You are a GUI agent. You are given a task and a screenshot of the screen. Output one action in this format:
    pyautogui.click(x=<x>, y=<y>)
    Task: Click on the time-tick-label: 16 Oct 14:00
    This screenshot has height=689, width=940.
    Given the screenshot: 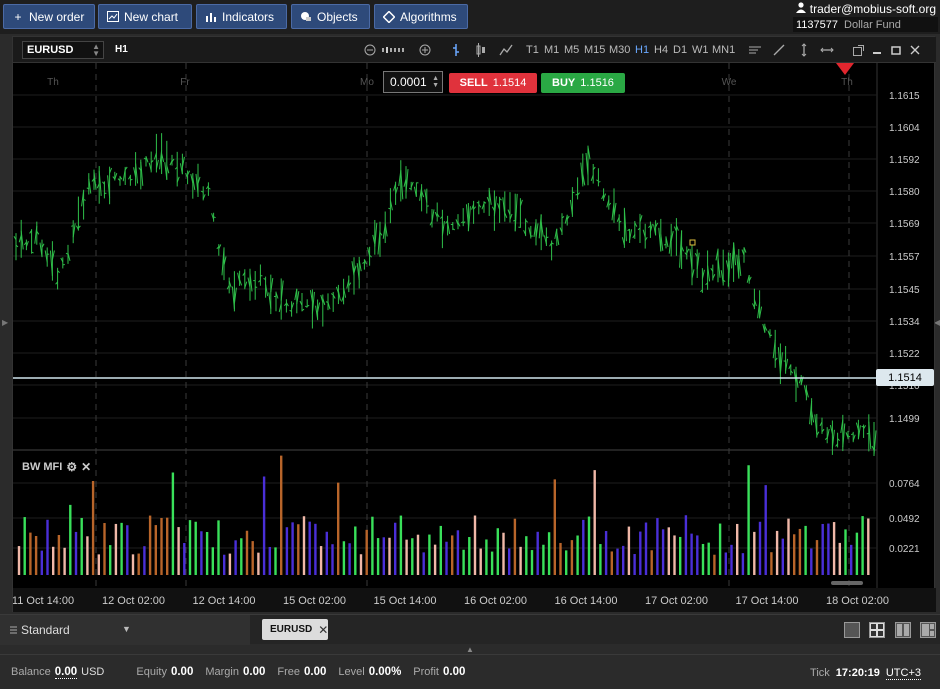 What is the action you would take?
    pyautogui.click(x=586, y=601)
    